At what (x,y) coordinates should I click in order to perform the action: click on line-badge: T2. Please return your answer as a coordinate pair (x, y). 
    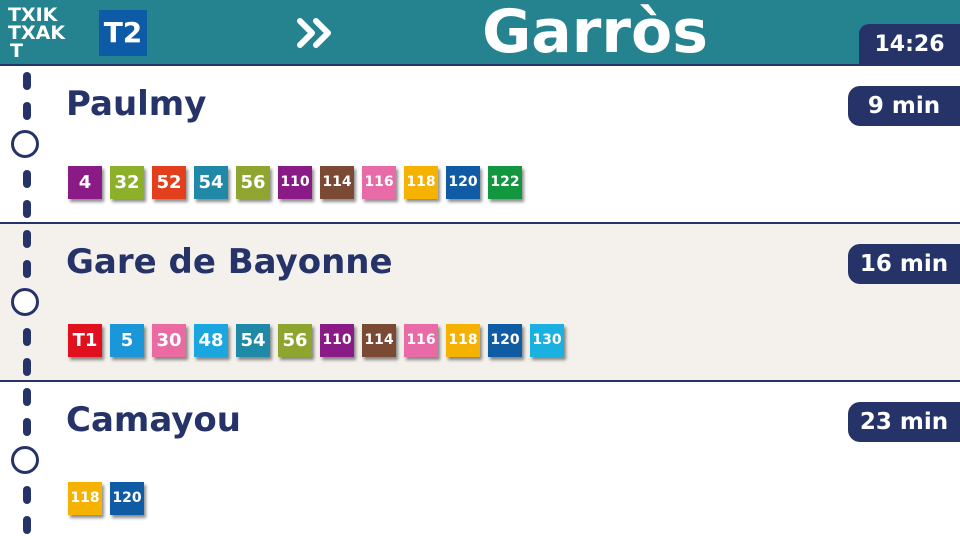
    Looking at the image, I should click on (123, 33).